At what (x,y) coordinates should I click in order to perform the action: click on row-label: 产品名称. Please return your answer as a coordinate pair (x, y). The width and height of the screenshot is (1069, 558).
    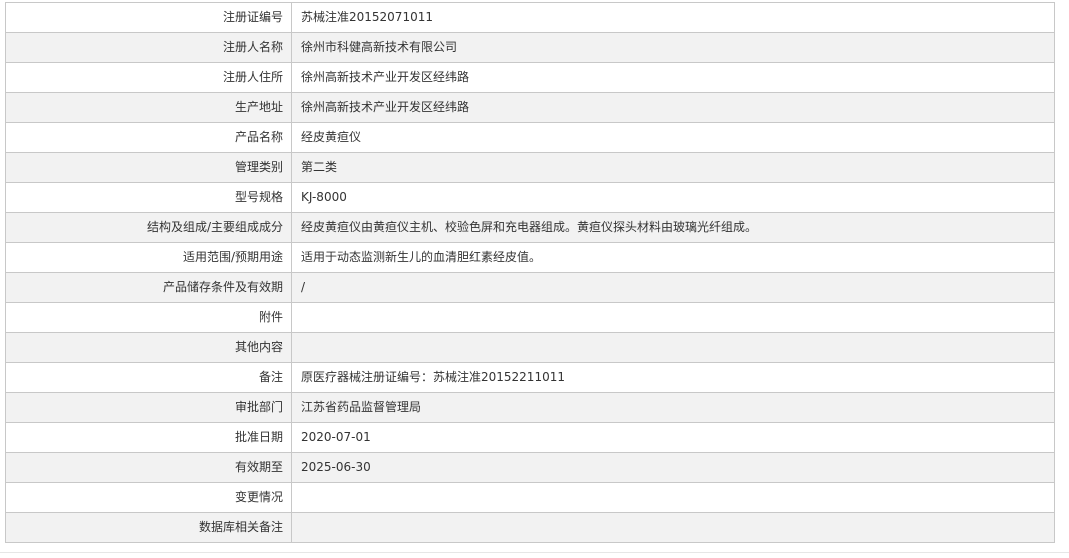
    Looking at the image, I should click on (148, 137).